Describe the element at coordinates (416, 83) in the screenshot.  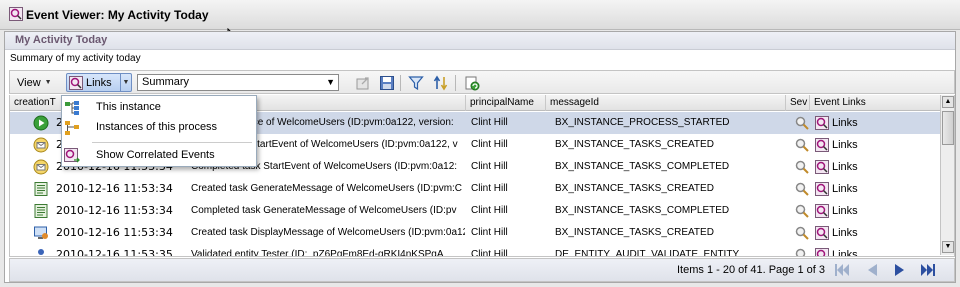
I see `filter-icon` at that location.